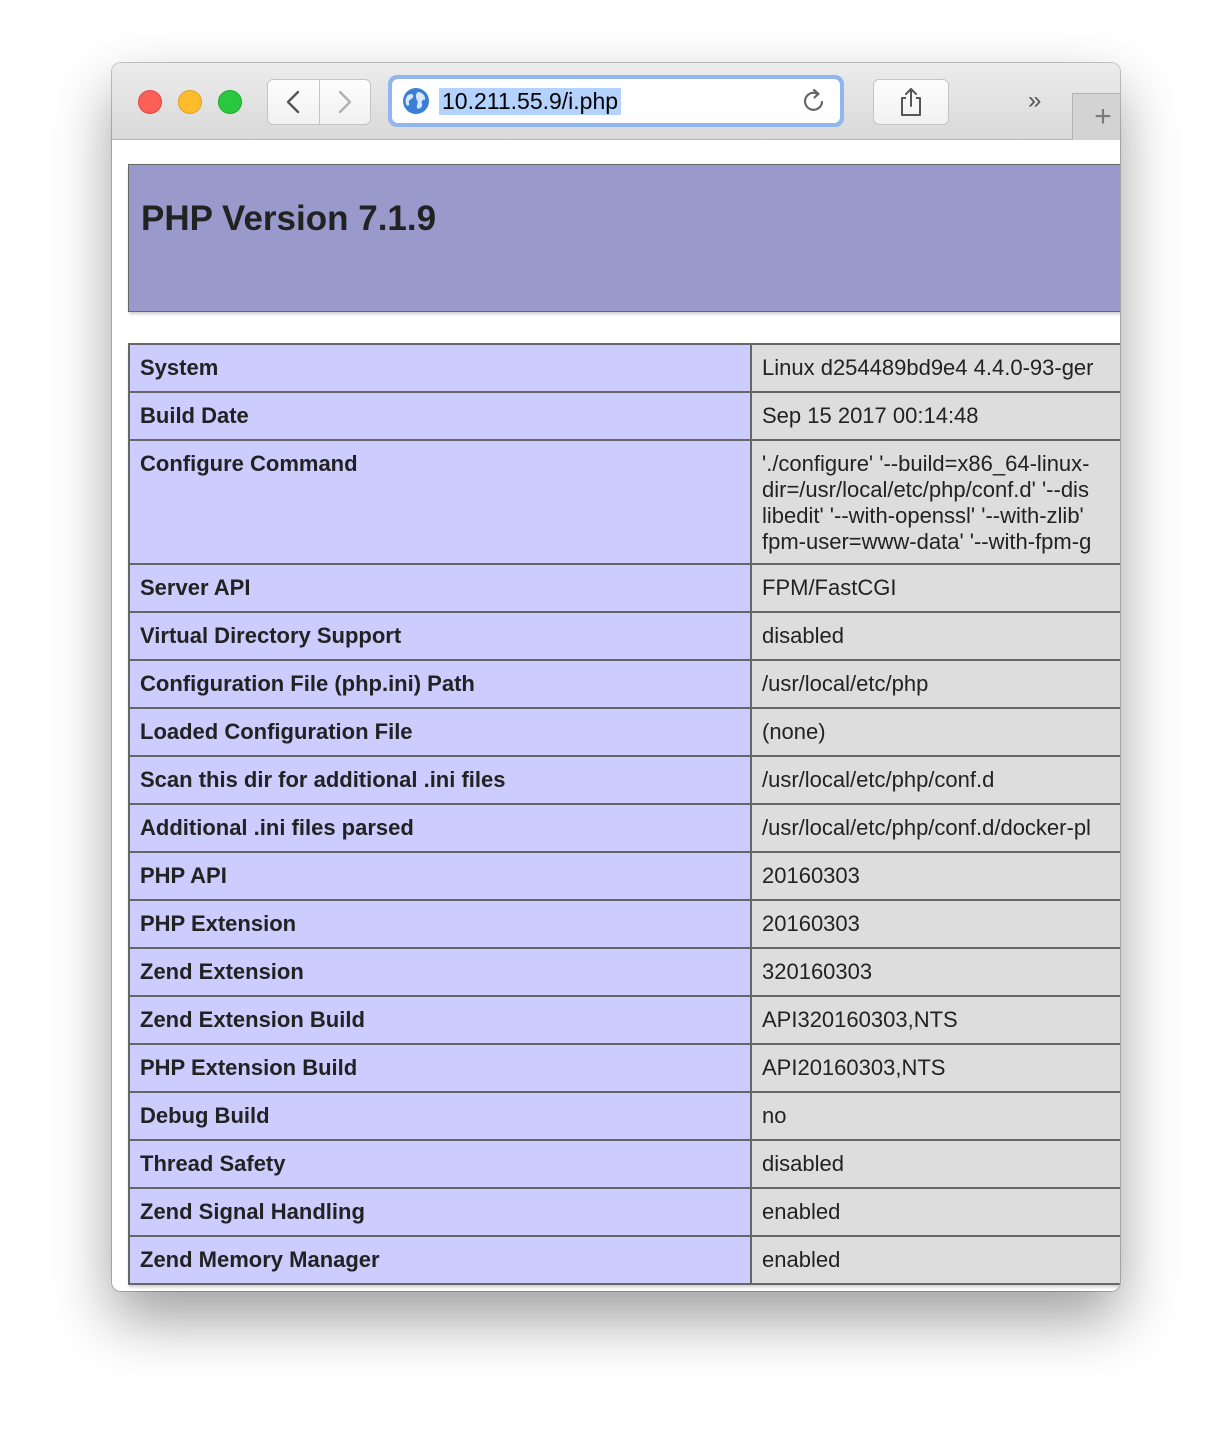  What do you see at coordinates (440, 1020) in the screenshot?
I see `row-key: Zend Extension Build` at bounding box center [440, 1020].